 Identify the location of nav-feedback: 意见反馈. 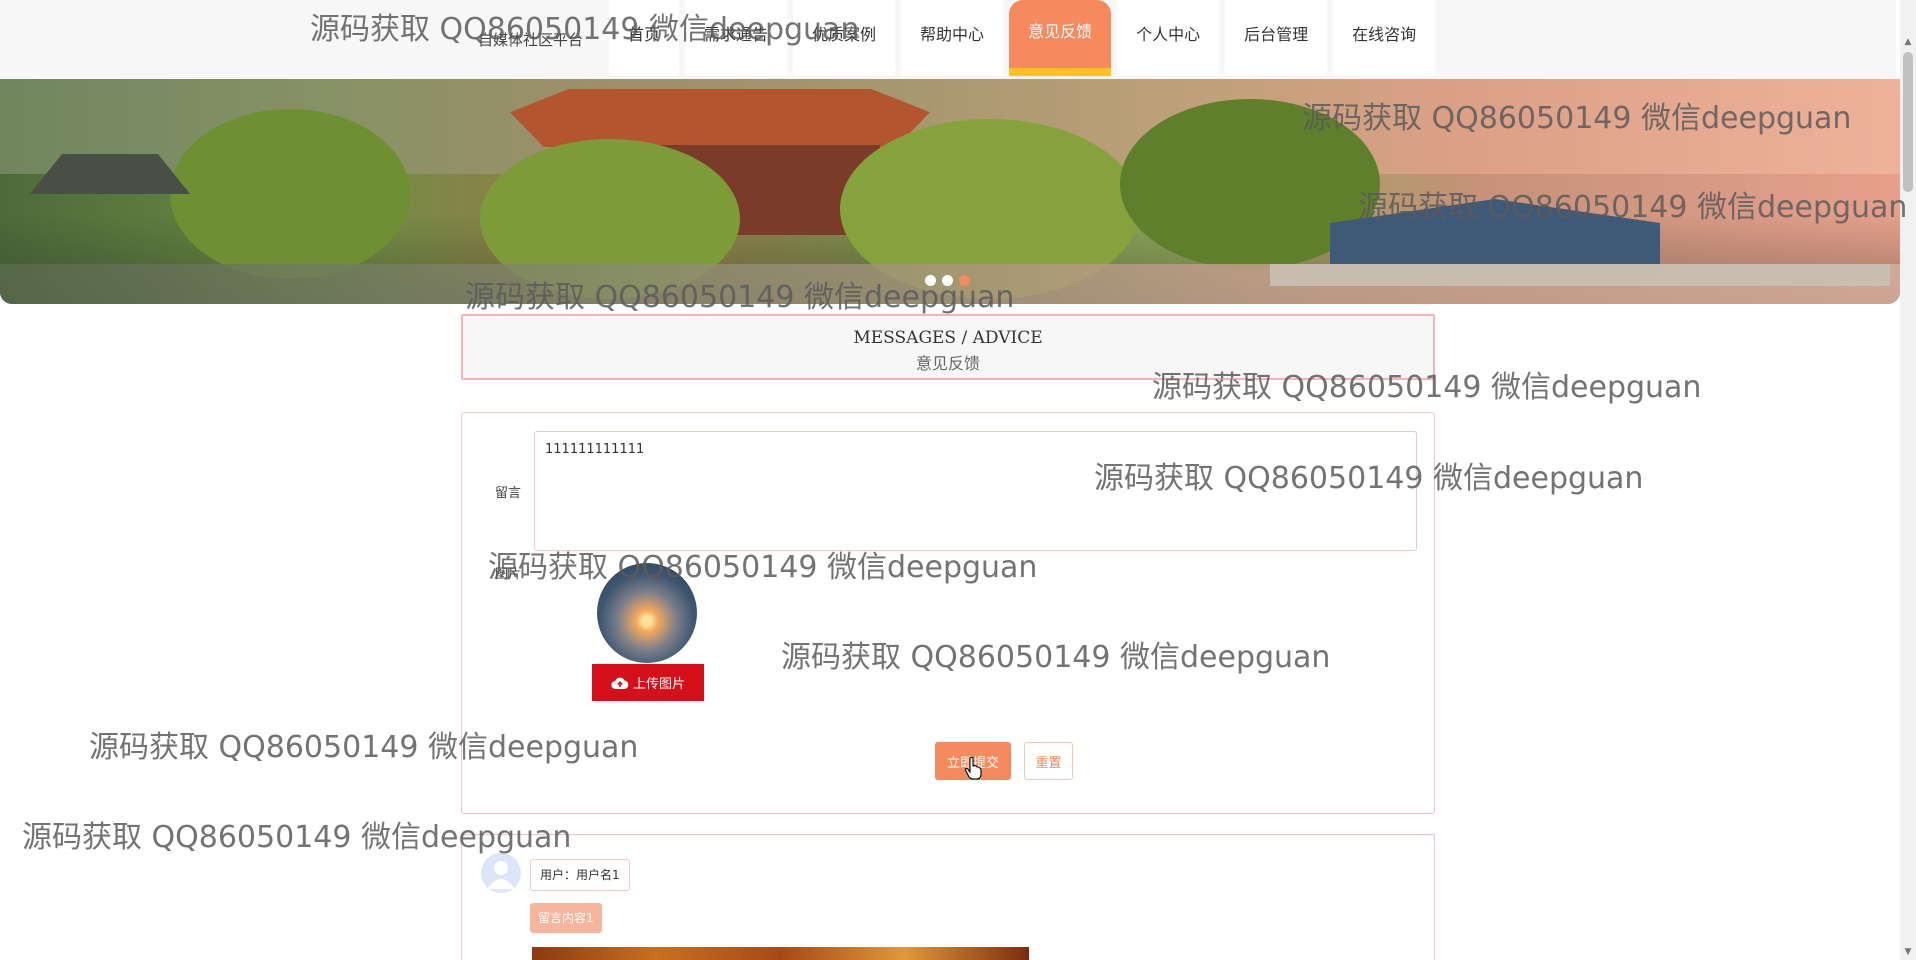
(1060, 38).